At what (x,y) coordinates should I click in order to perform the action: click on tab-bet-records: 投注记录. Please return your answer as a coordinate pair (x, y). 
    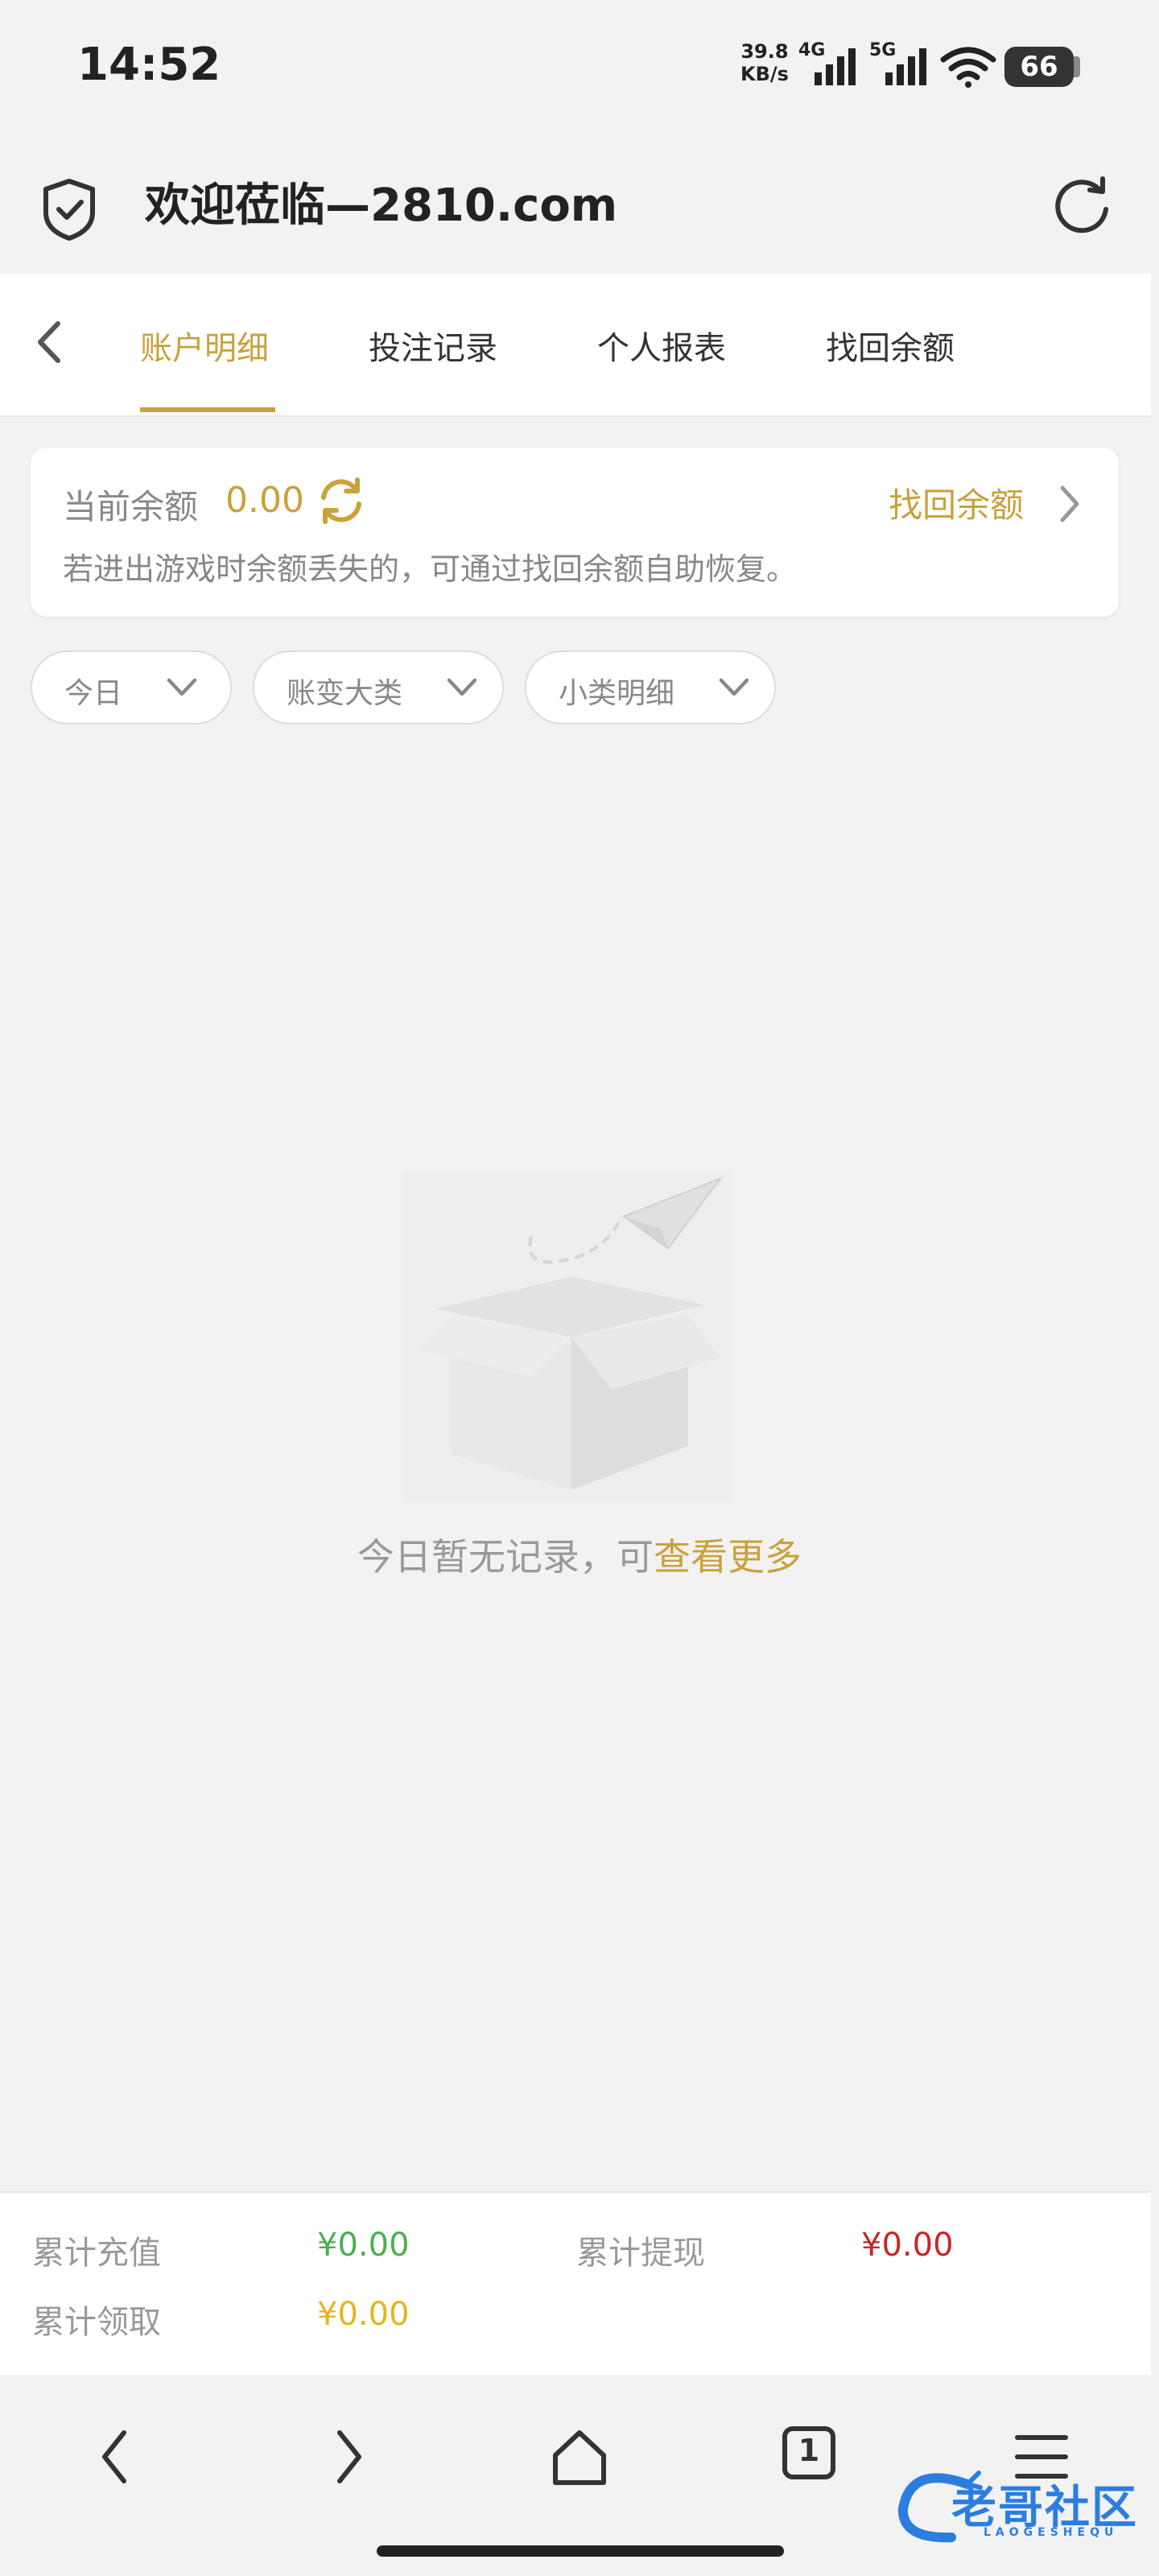
    Looking at the image, I should click on (433, 345).